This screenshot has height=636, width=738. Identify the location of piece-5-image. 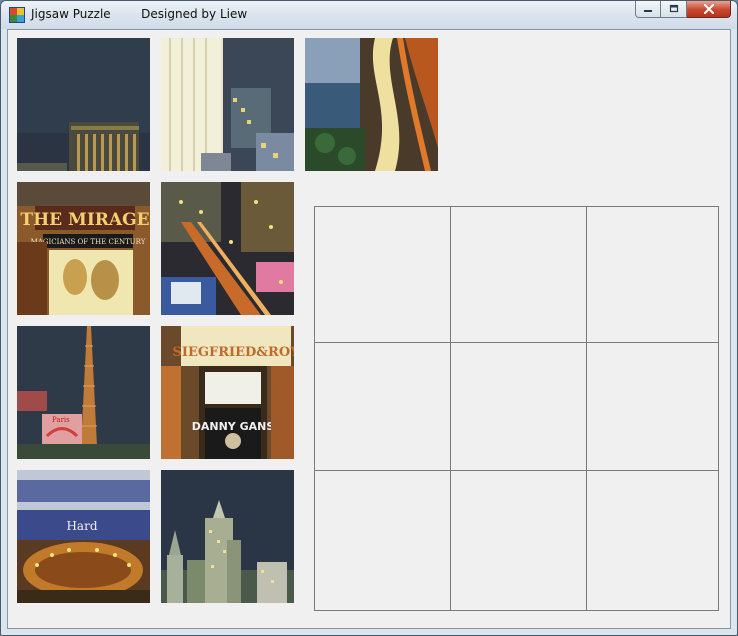
(227, 248).